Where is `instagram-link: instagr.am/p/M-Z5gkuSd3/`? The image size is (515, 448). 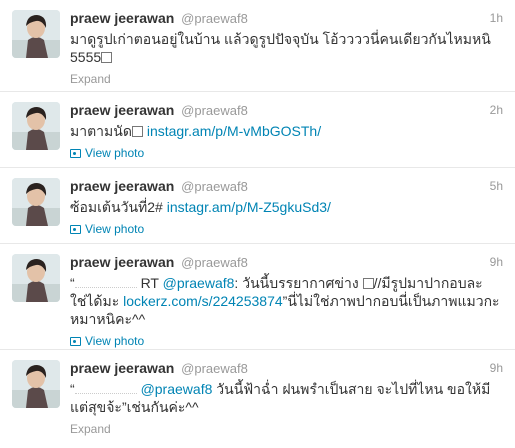
instagram-link: instagr.am/p/M-Z5gkuSd3/ is located at coordinates (249, 207).